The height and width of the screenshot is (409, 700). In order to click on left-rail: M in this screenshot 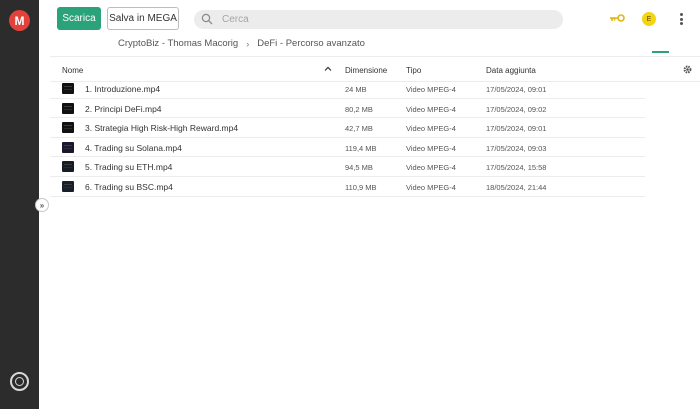, I will do `click(19, 204)`.